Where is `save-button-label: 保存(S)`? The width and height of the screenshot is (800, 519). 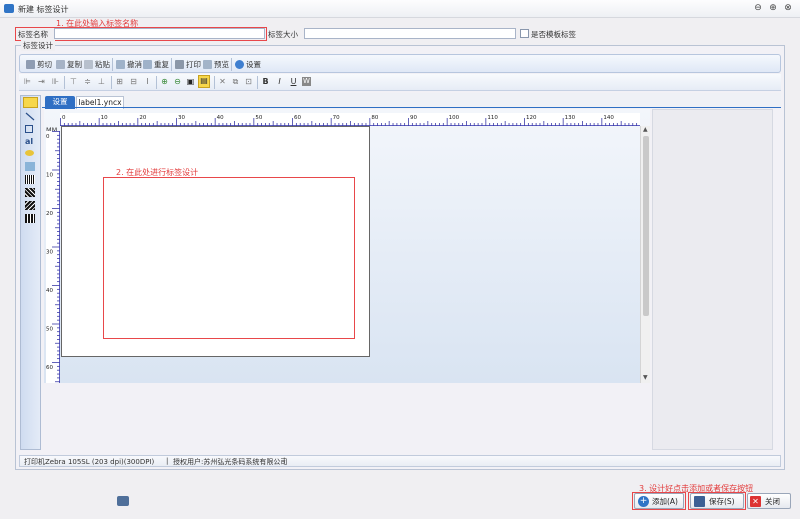 save-button-label: 保存(S) is located at coordinates (722, 501).